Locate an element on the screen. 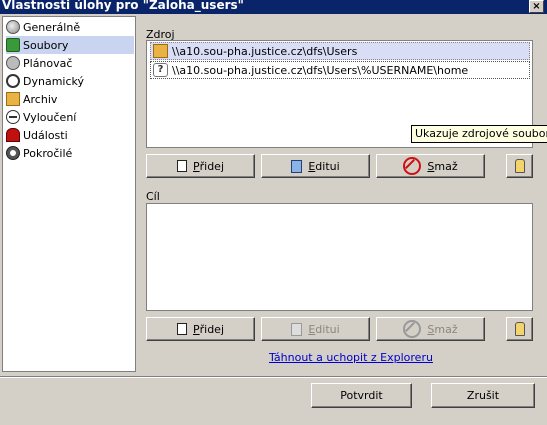 The height and width of the screenshot is (425, 547). target-edit-button: Editui is located at coordinates (315, 329).